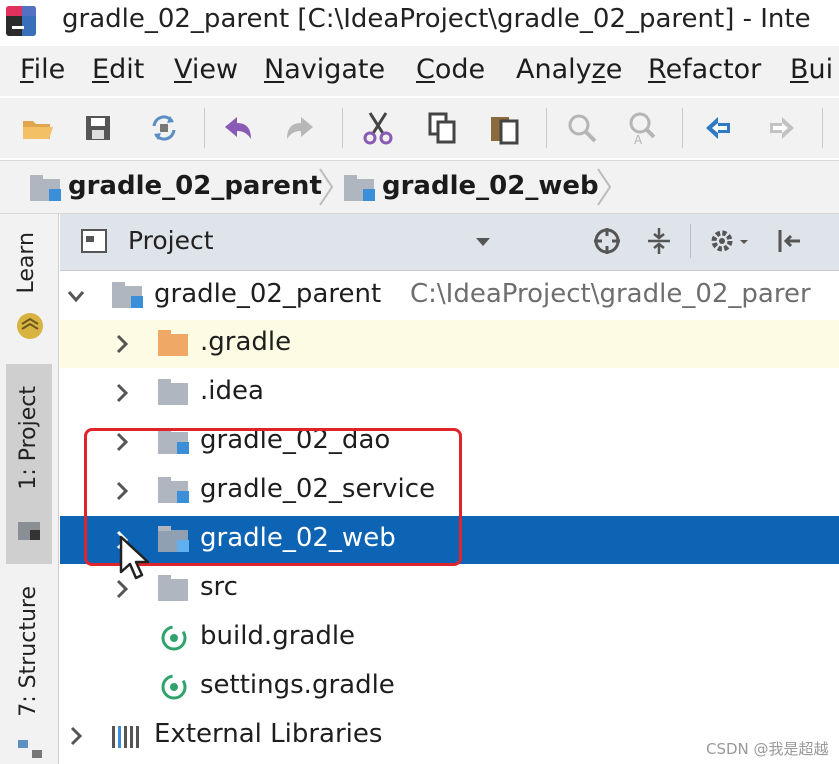 This screenshot has width=839, height=764. I want to click on back-icon, so click(718, 128).